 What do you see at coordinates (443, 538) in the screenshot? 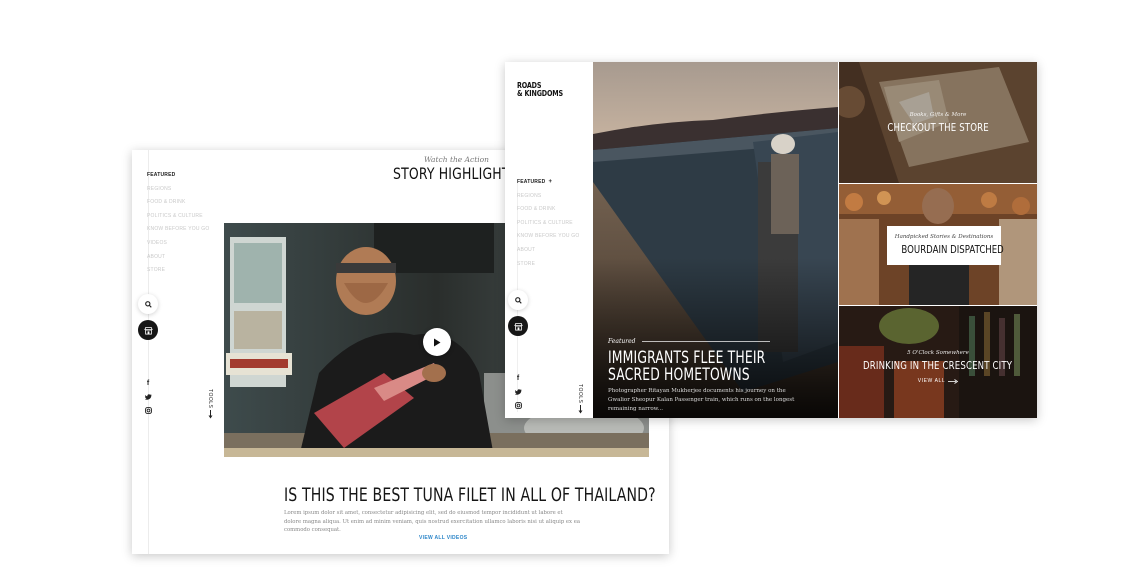
I see `view-all-videos-link: VIEW ALL VIDEOS` at bounding box center [443, 538].